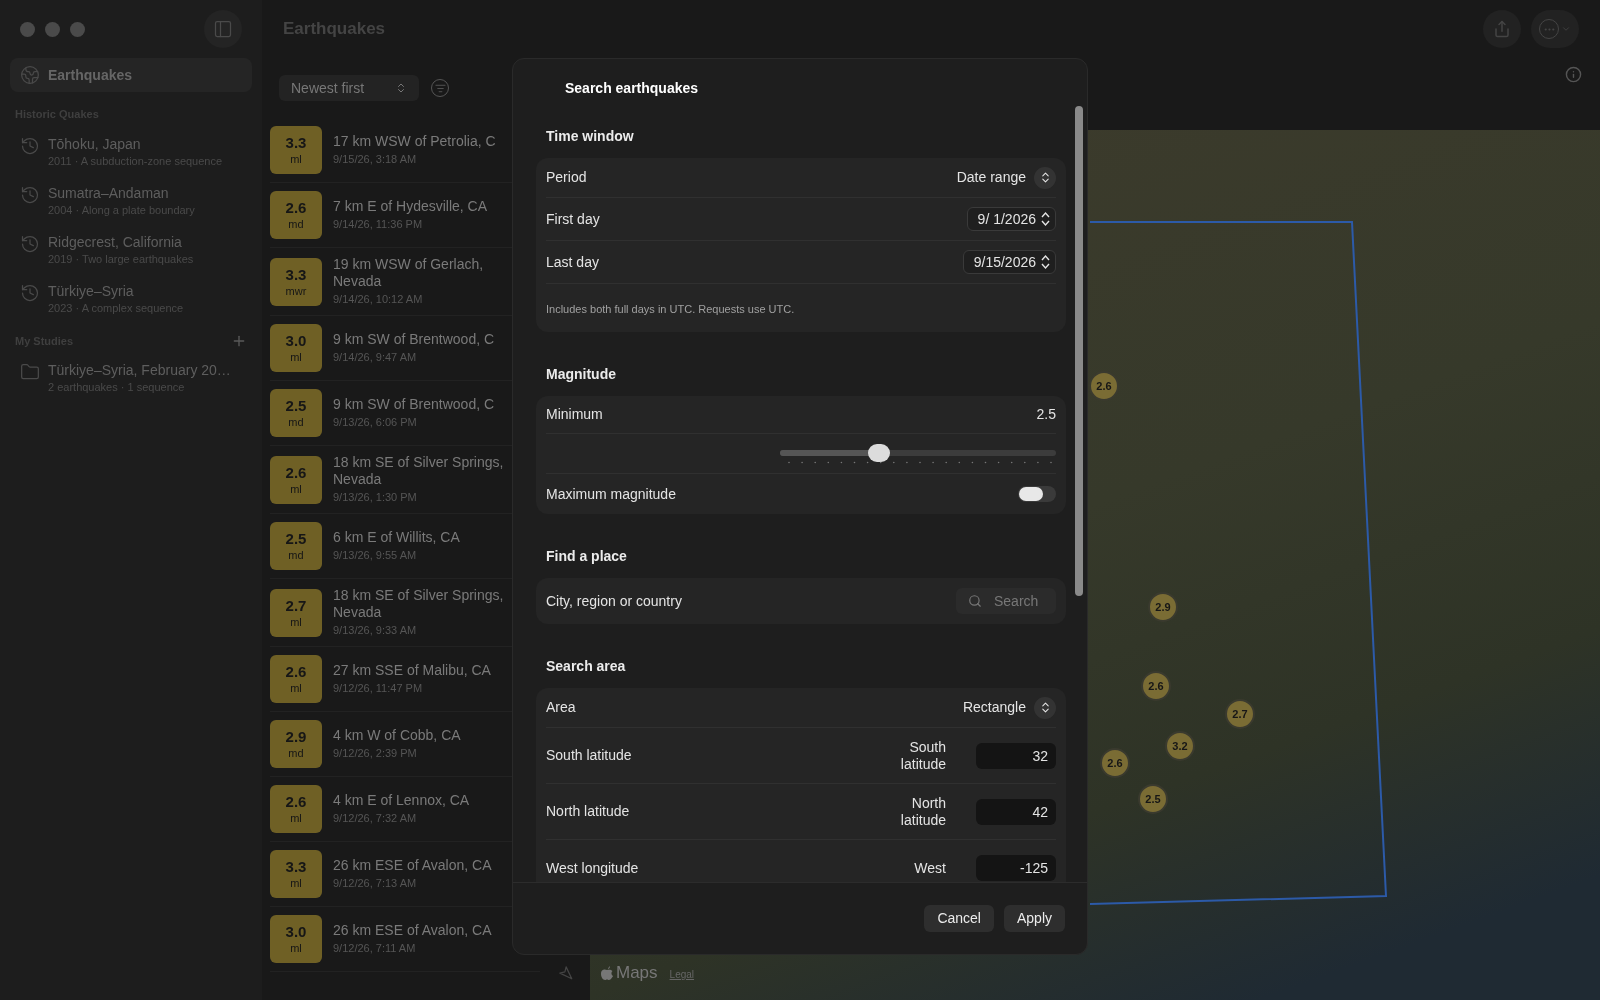 The width and height of the screenshot is (1600, 1000). I want to click on sidebar-item: Tōhoku, Japan, so click(135, 144).